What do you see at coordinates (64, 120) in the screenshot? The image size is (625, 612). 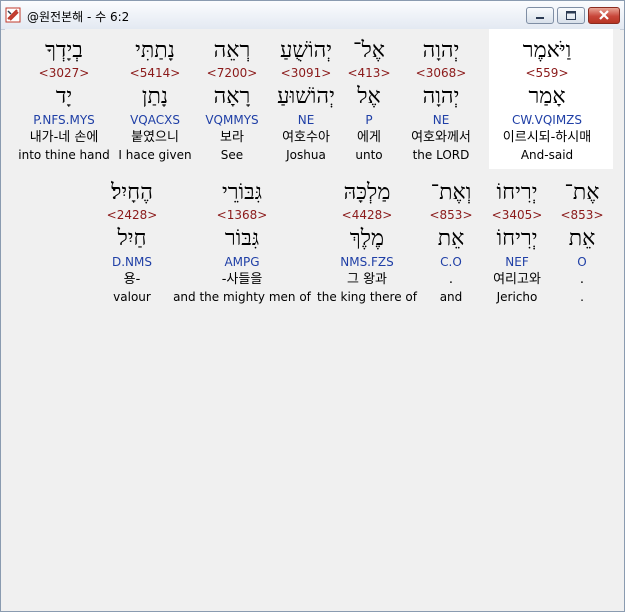 I see `morphology-code: P.NFS.MYS` at bounding box center [64, 120].